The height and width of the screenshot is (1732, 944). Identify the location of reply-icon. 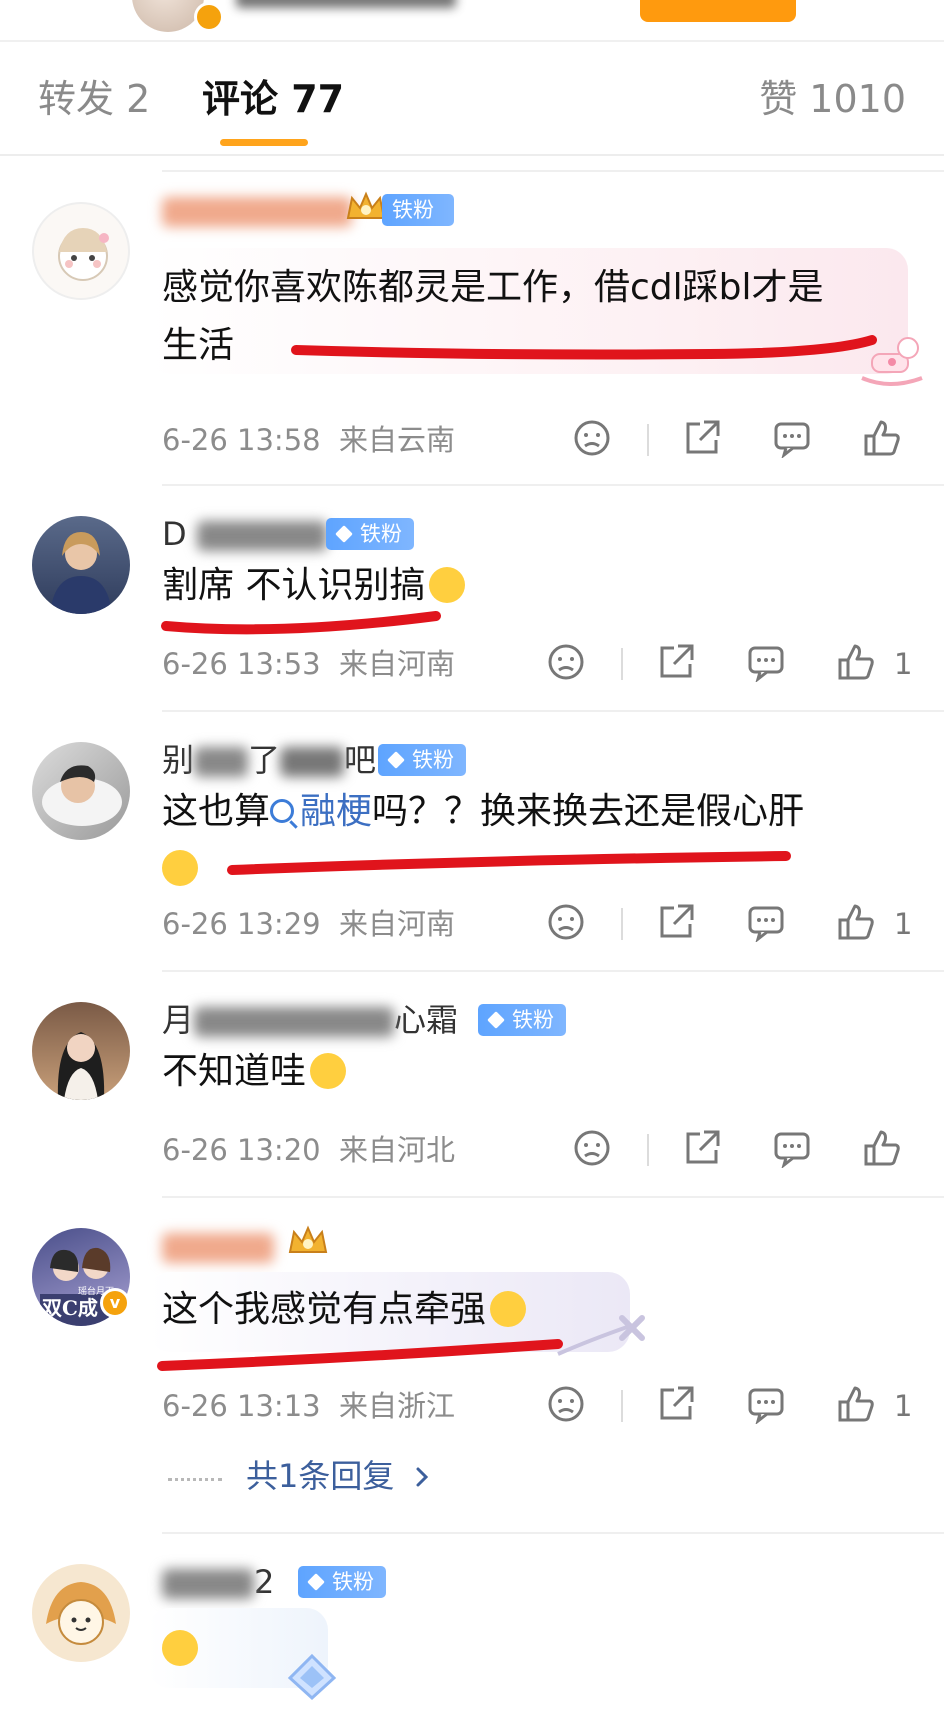
(766, 1406).